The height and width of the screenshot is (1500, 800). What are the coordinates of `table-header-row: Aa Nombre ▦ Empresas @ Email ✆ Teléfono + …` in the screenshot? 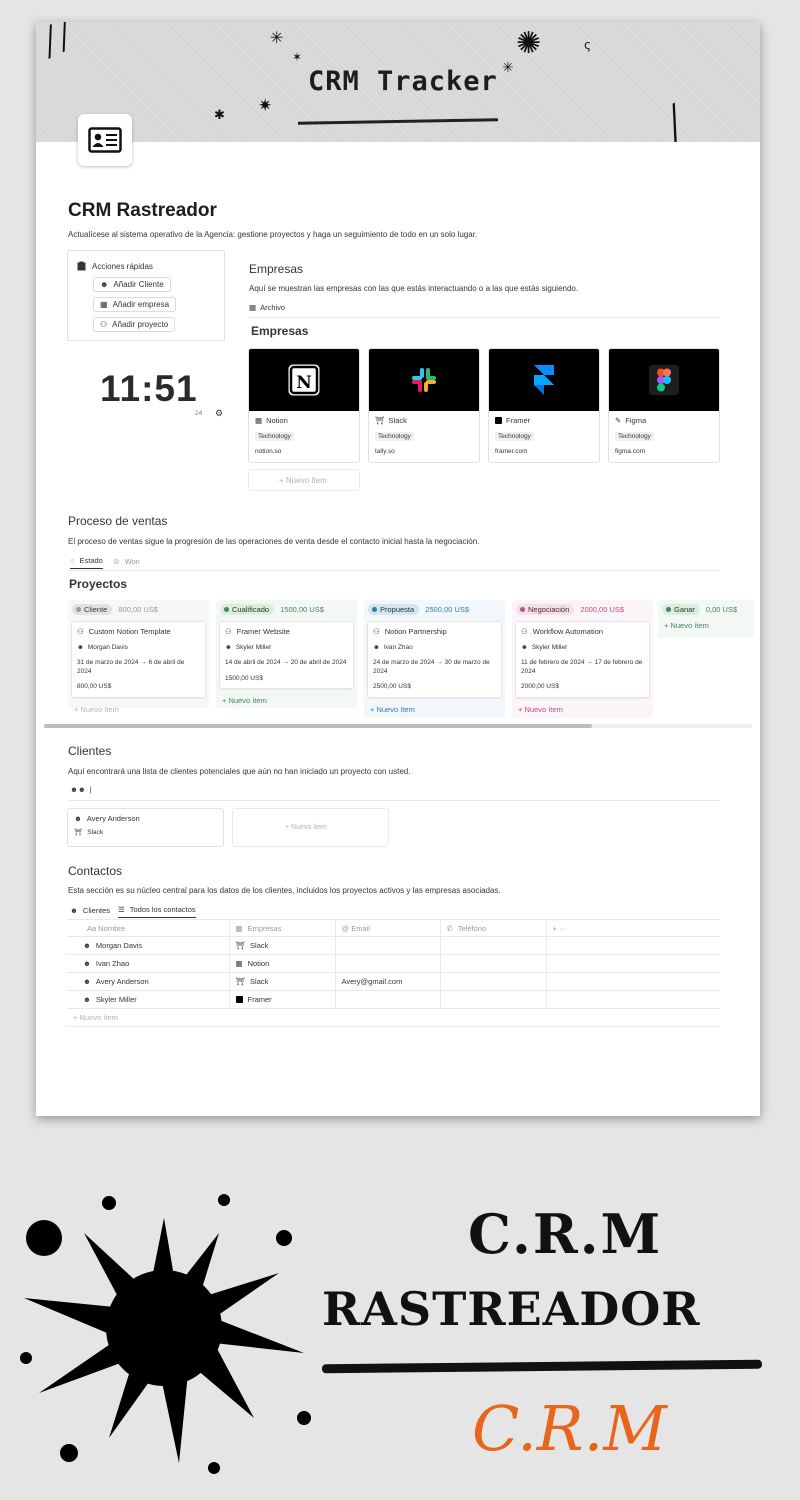 It's located at (393, 928).